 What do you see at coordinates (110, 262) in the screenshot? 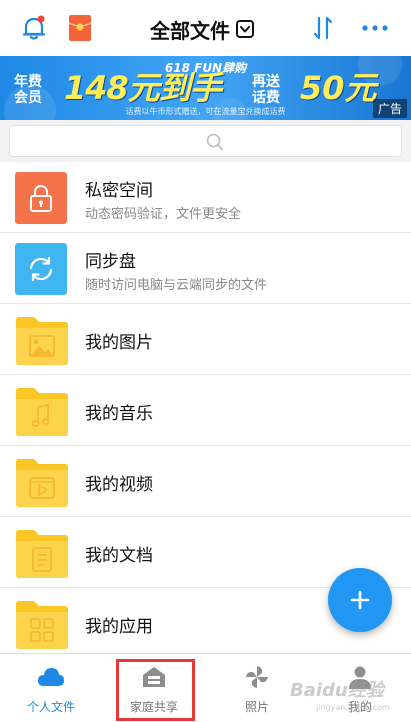
I see `list-item-label: 同步盘` at bounding box center [110, 262].